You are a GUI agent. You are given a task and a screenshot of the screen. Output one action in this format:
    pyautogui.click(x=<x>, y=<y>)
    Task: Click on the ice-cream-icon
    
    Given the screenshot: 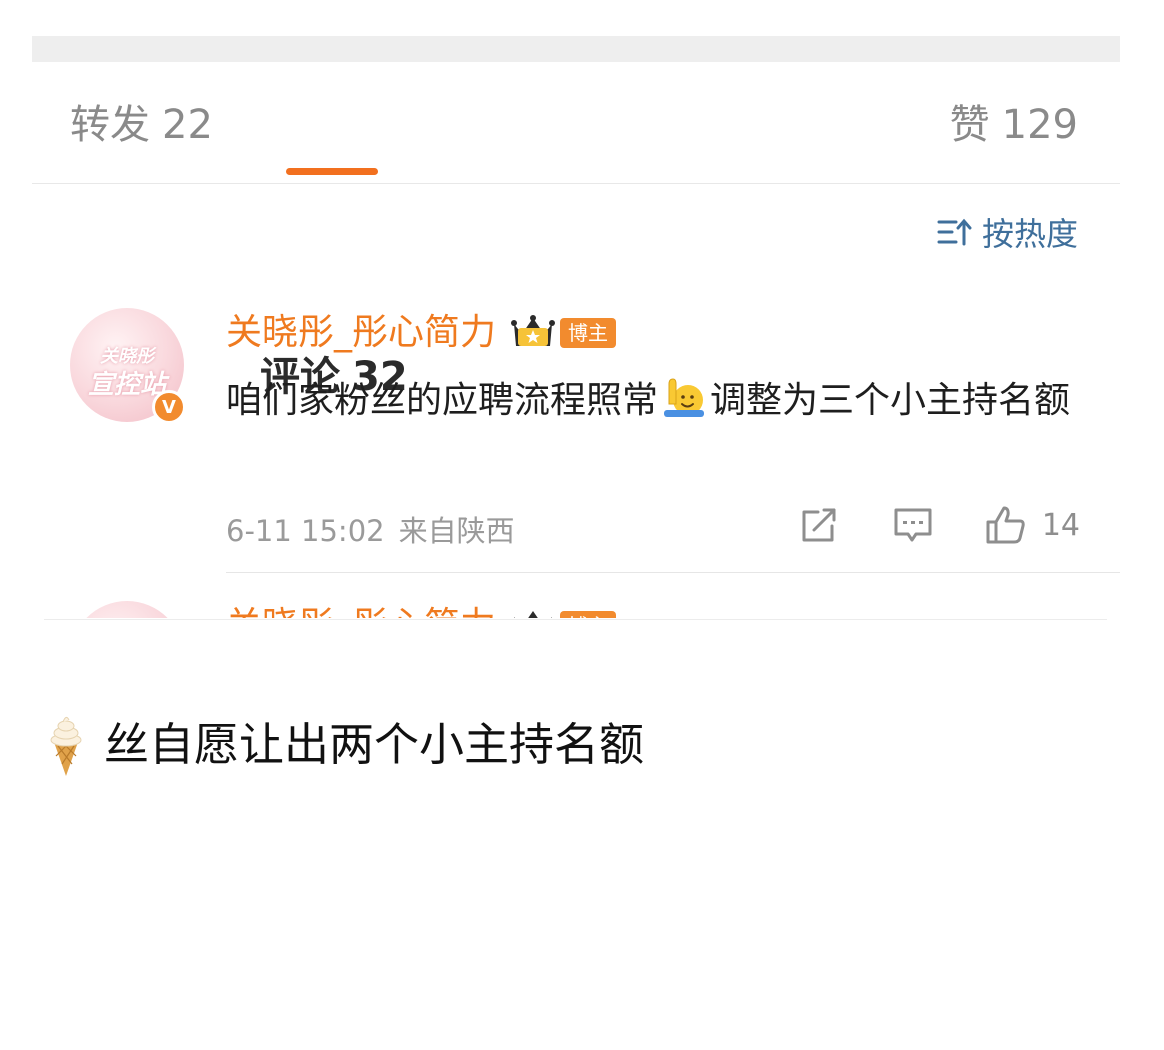 What is the action you would take?
    pyautogui.click(x=66, y=746)
    